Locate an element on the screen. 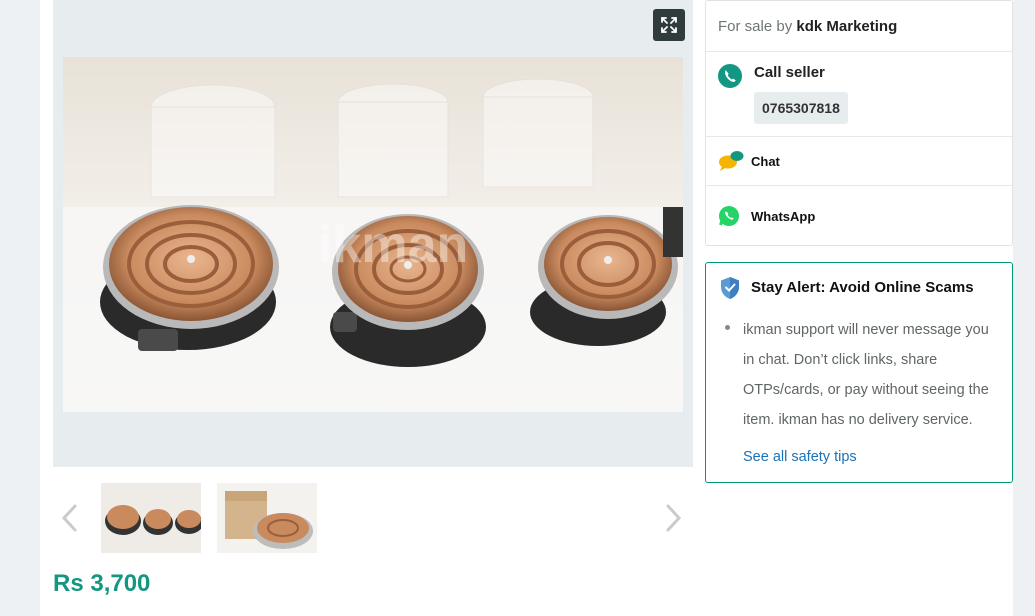 The image size is (1035, 616). expand-icon is located at coordinates (669, 25).